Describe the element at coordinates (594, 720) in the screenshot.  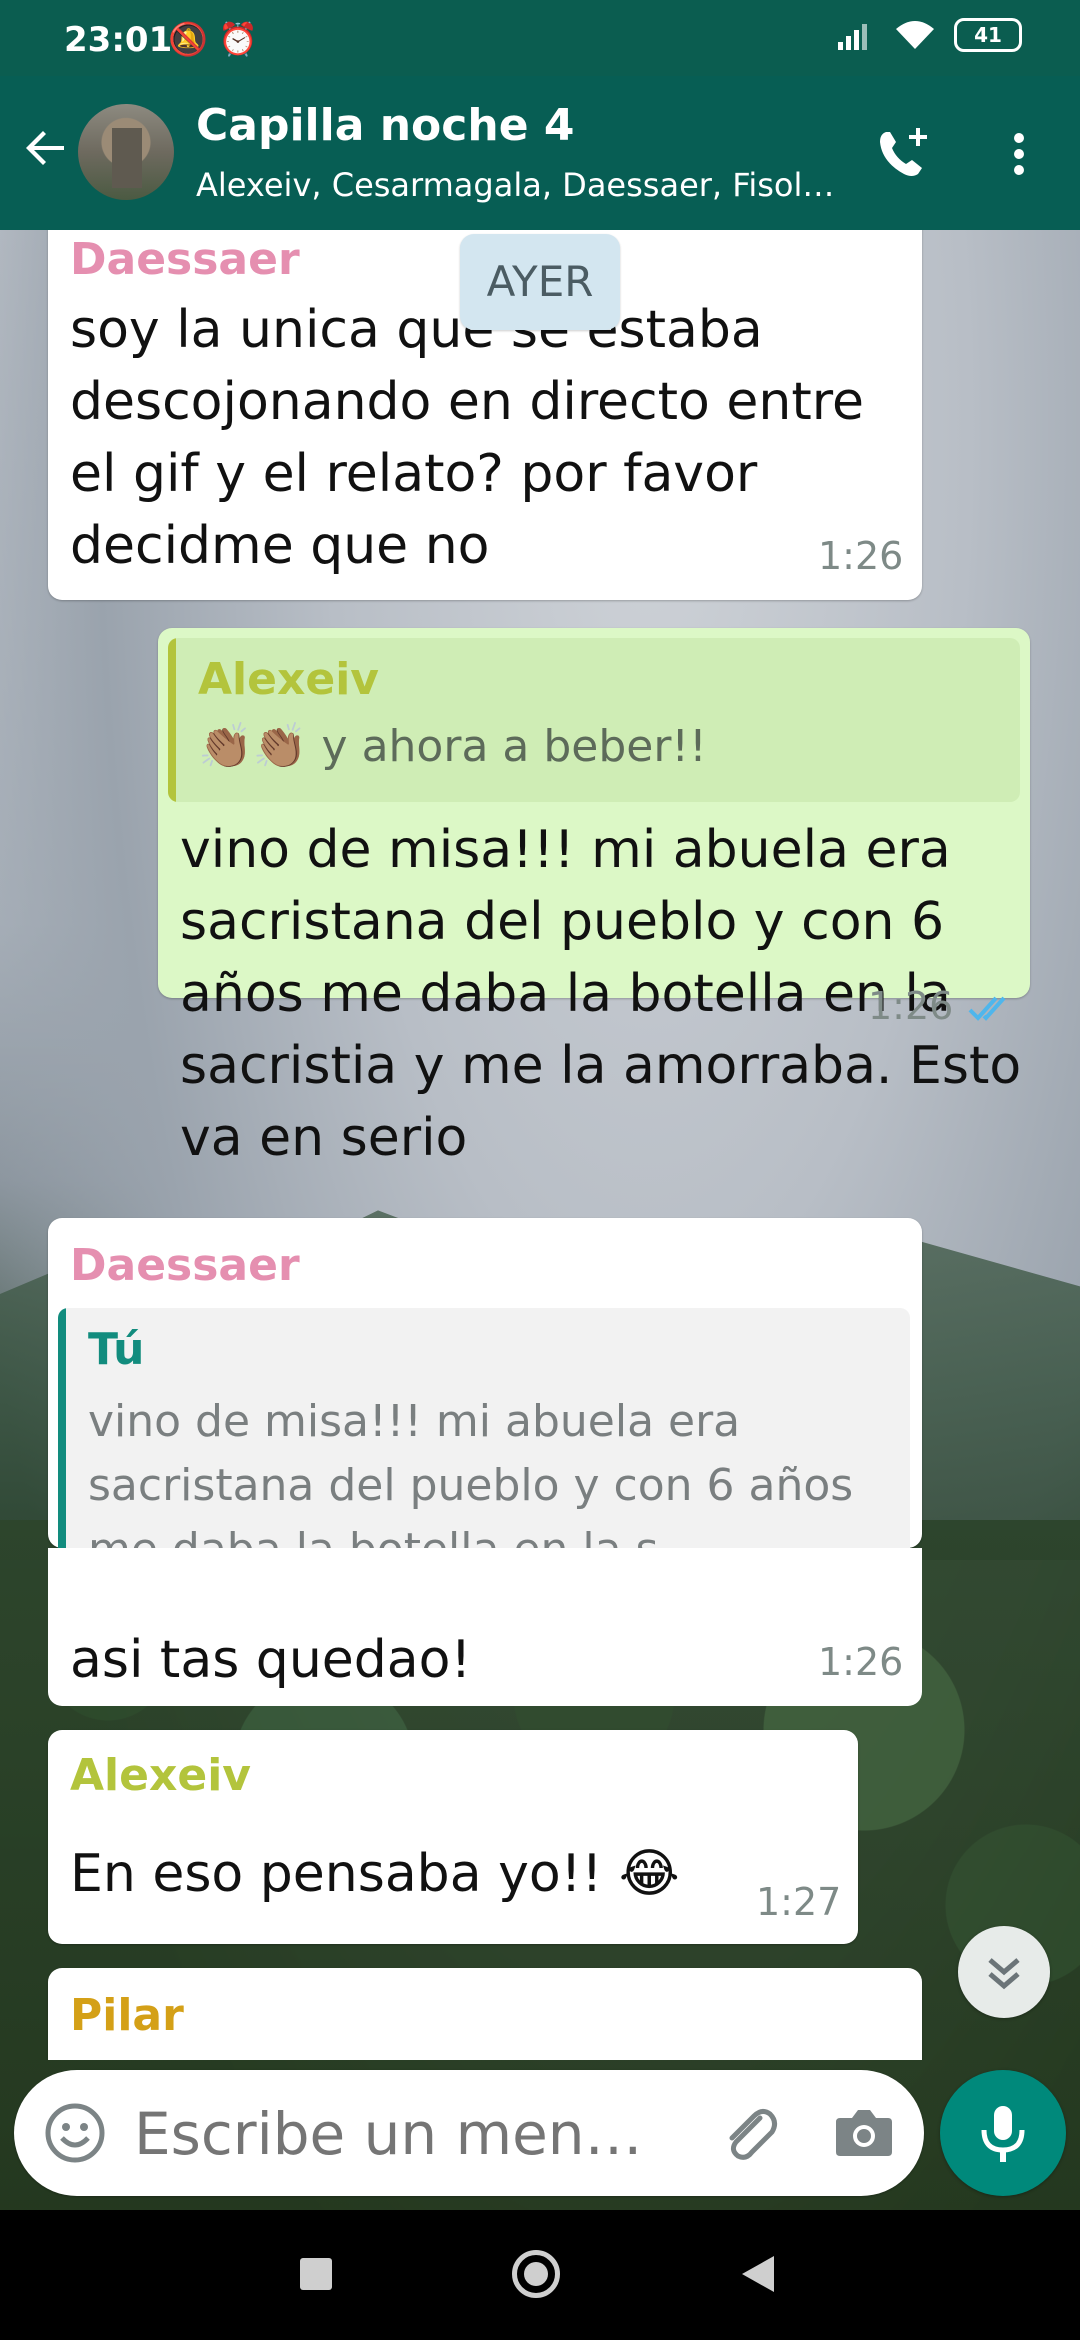
I see `quoted-message: Alexeiv 👏🏽👏🏽 y ahora a beber!!` at that location.